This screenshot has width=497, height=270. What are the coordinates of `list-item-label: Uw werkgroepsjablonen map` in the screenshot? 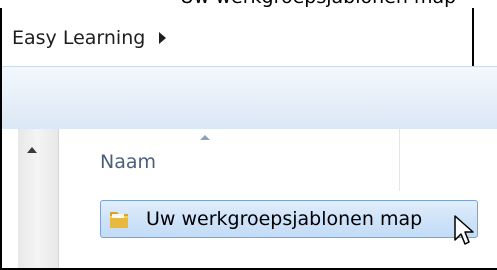 It's located at (284, 219).